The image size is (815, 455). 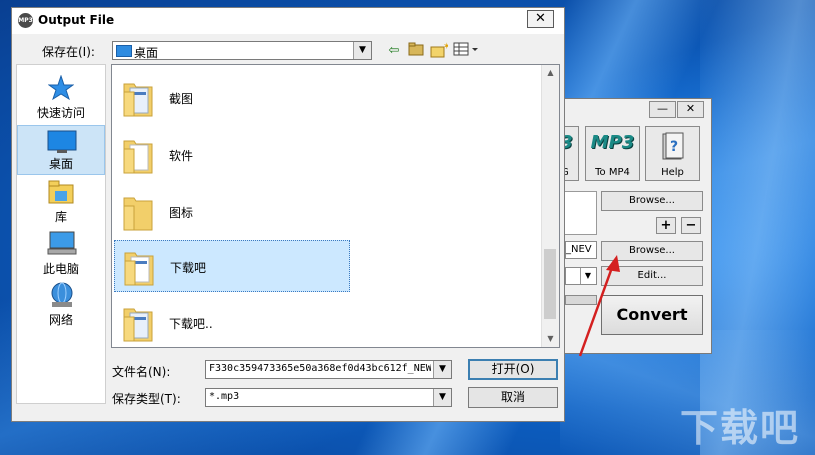 I want to click on close-button: ✕, so click(x=540, y=19).